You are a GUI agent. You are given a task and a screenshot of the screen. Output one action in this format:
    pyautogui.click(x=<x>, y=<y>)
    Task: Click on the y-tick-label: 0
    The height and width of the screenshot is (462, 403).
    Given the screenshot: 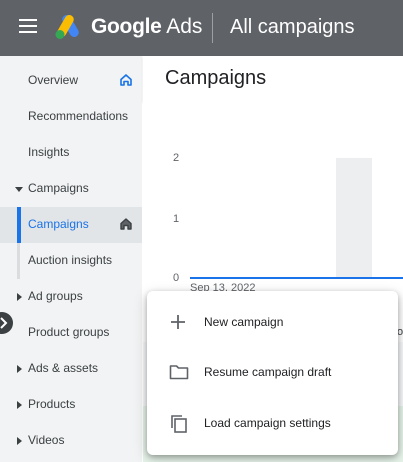 What is the action you would take?
    pyautogui.click(x=176, y=278)
    